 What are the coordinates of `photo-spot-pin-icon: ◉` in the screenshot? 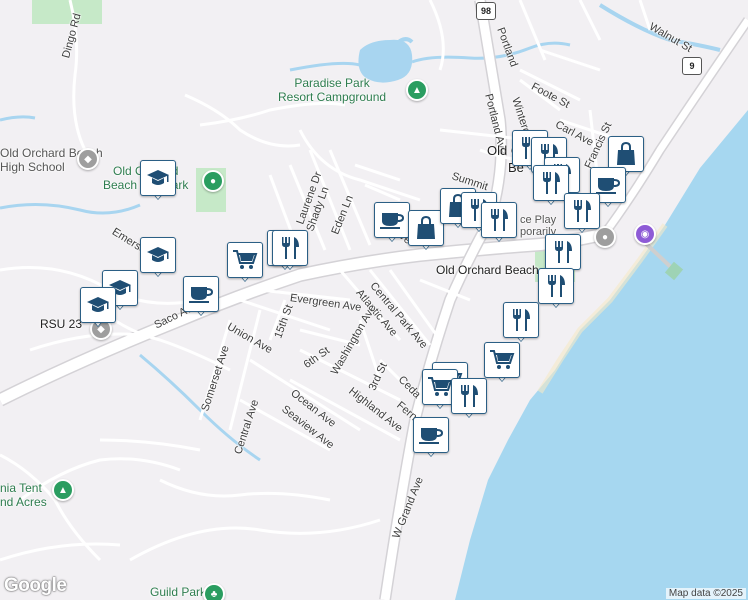 It's located at (645, 234).